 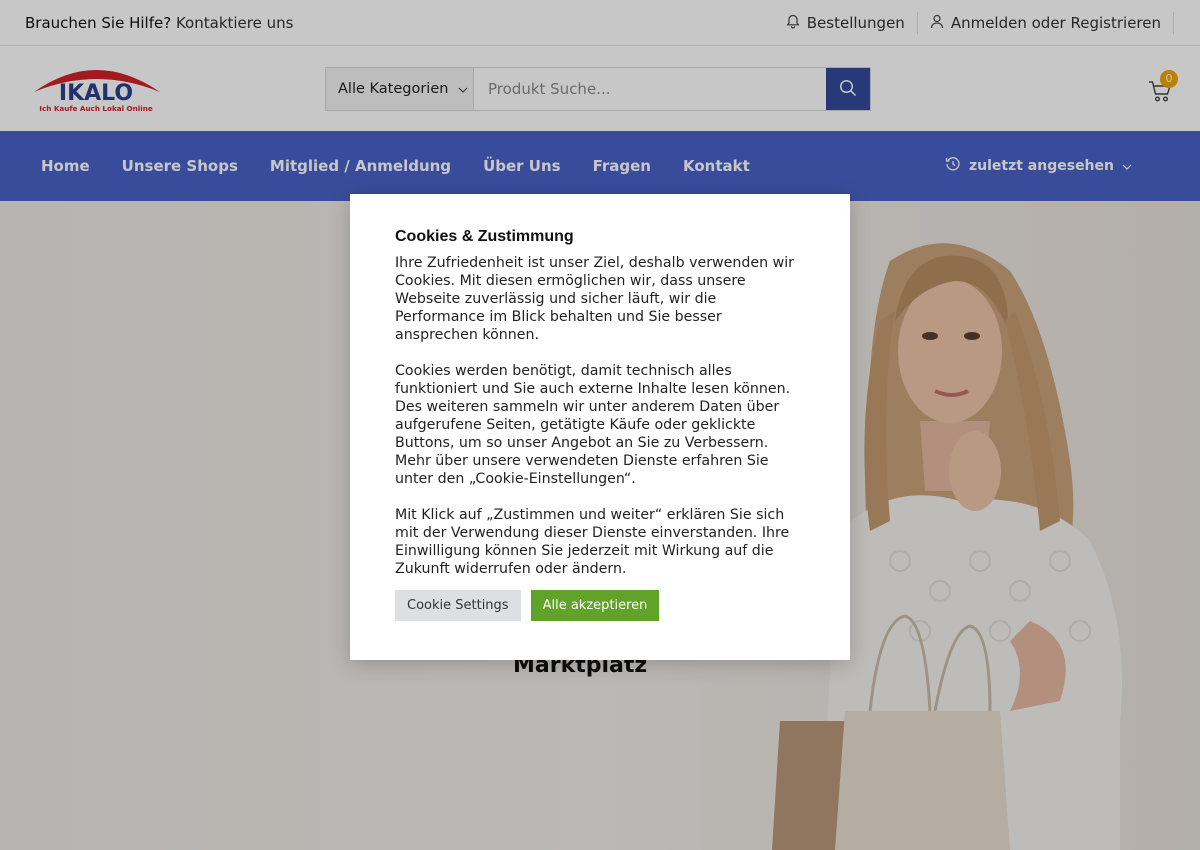 I want to click on accept-all-button: Alle akzeptieren, so click(x=595, y=605).